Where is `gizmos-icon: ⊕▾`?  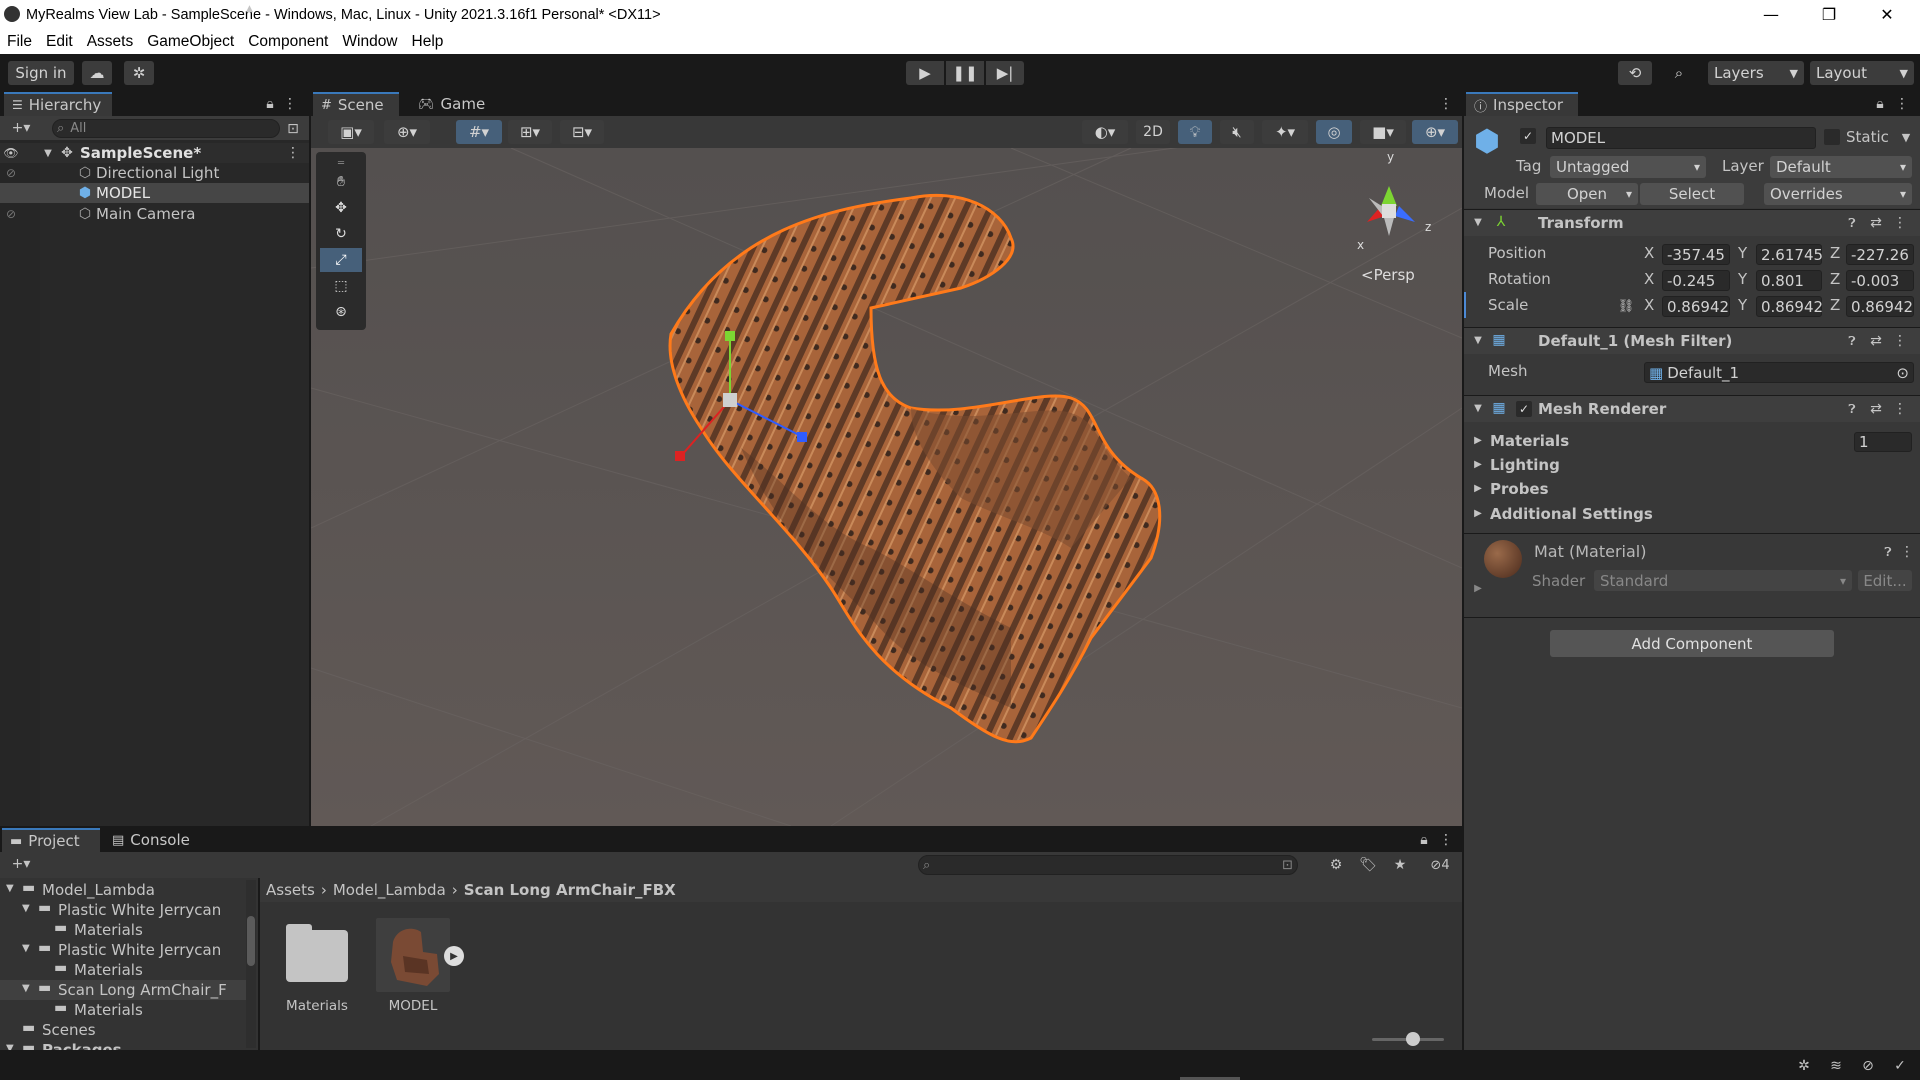
gizmos-icon: ⊕▾ is located at coordinates (1435, 132).